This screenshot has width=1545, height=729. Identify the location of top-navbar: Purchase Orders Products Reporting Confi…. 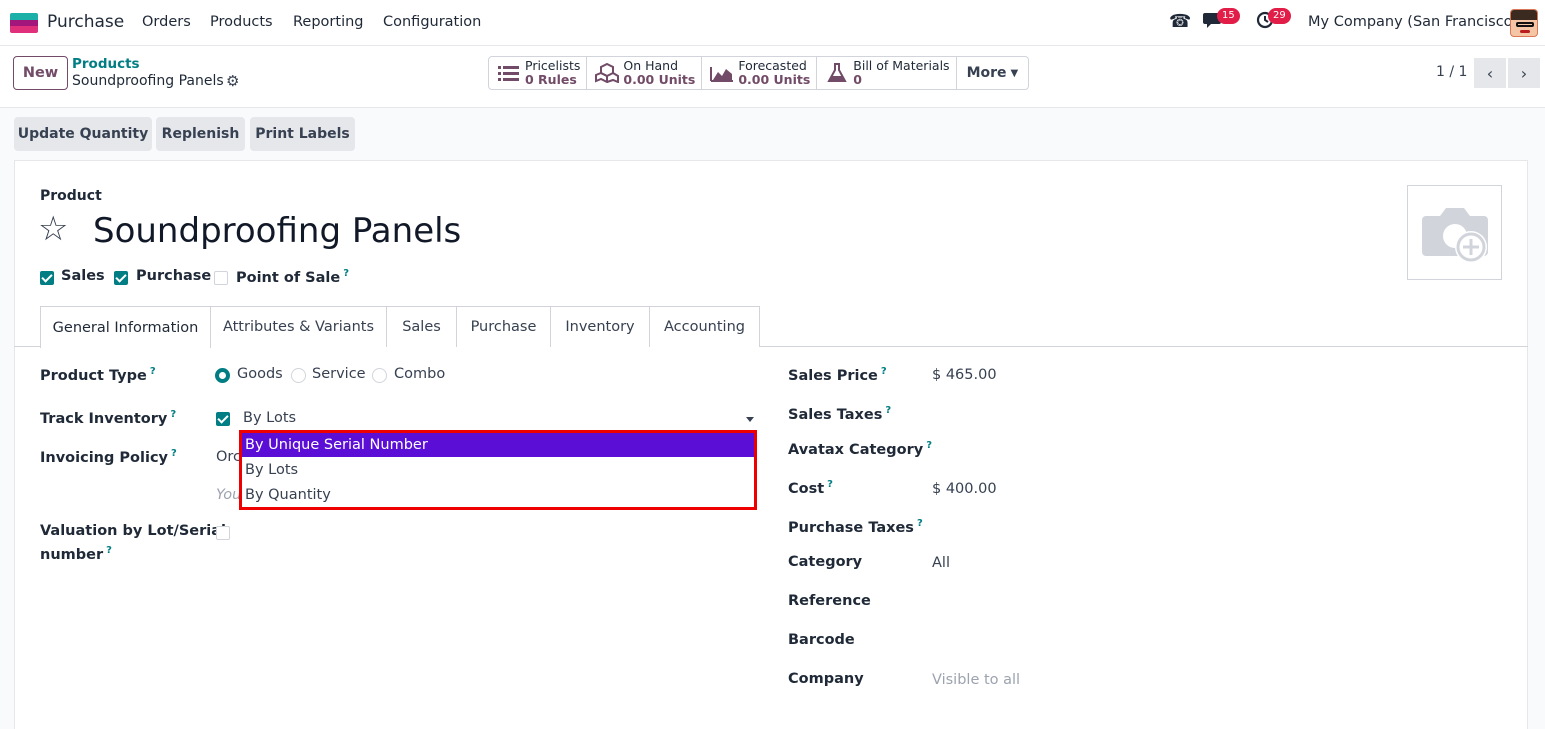
(772, 23).